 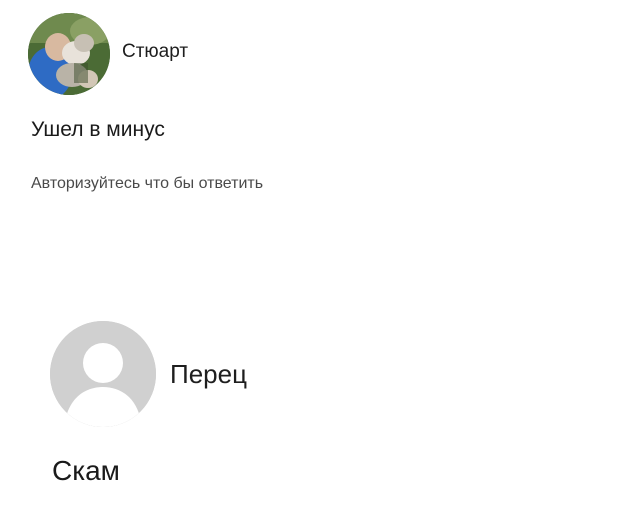 I want to click on reply-login-link: Авторизуйтесь что бы ответить, so click(x=147, y=184).